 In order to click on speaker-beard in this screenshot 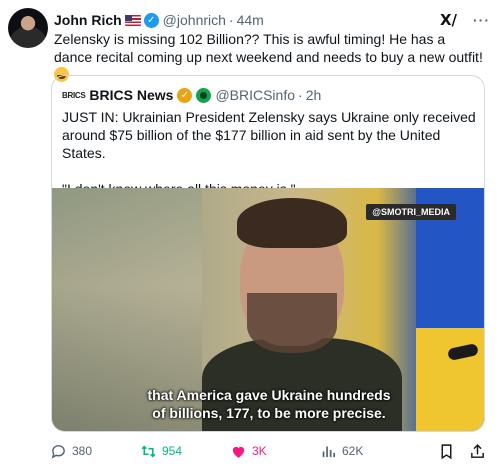, I will do `click(292, 323)`.